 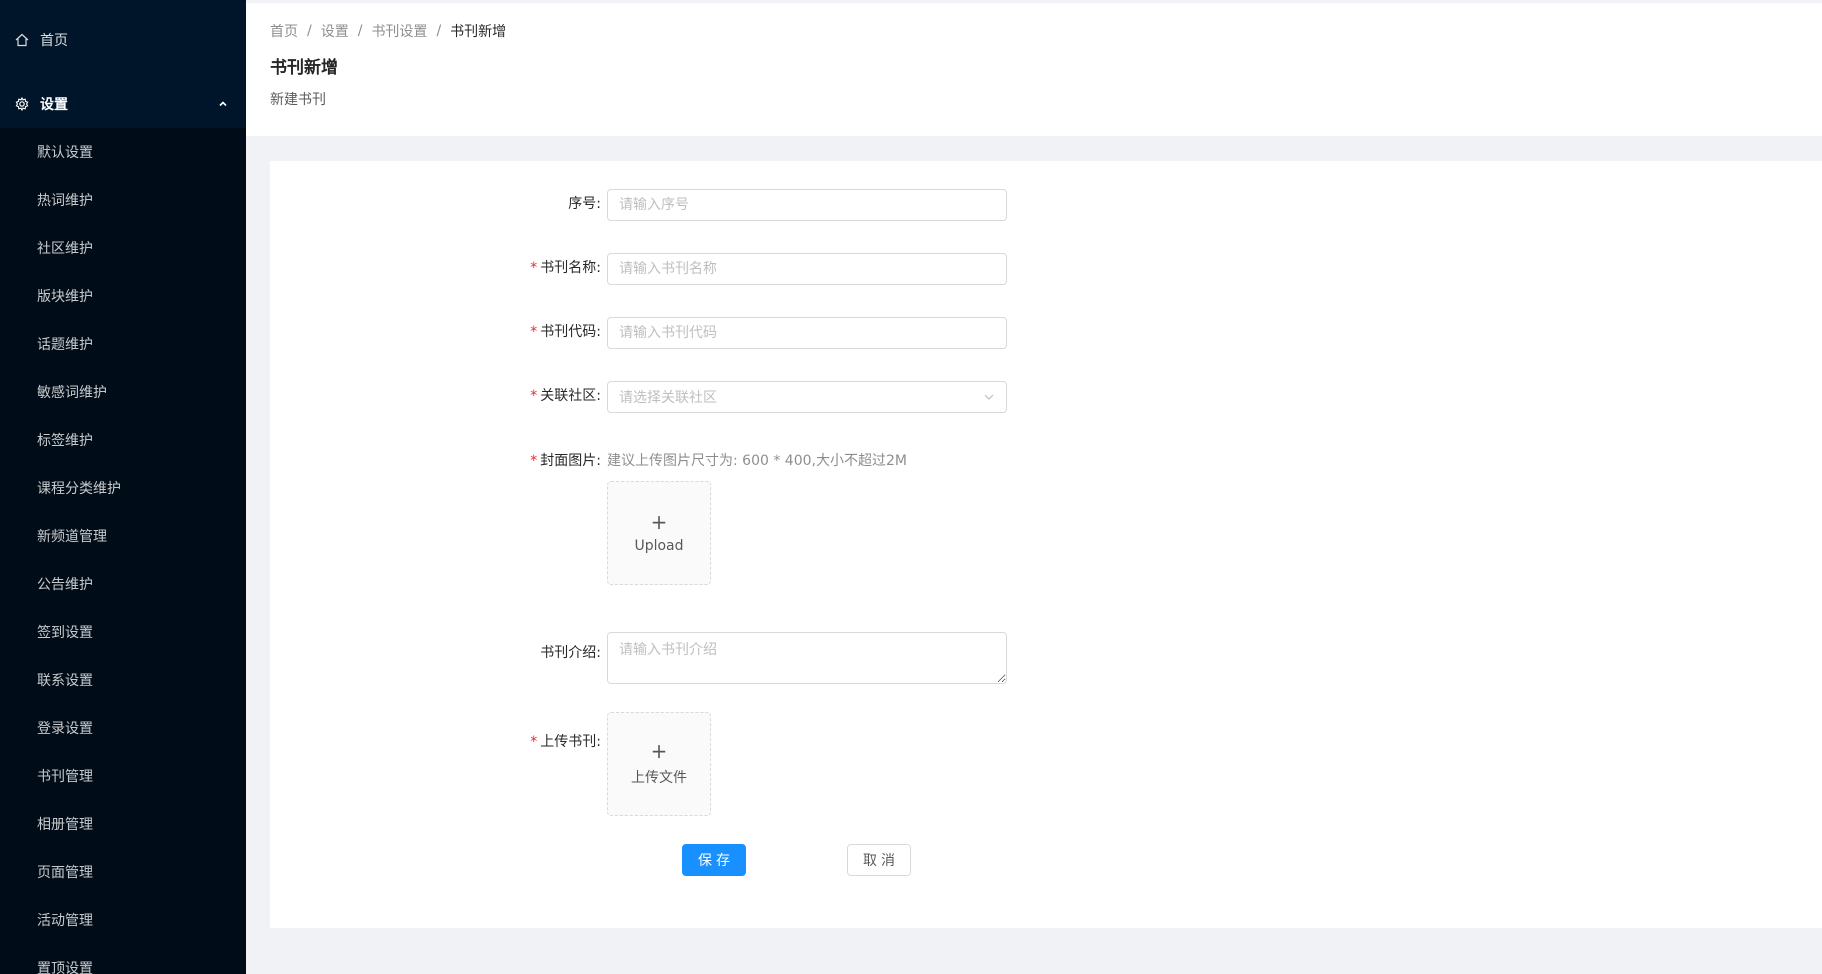 What do you see at coordinates (72, 537) in the screenshot?
I see `sidebar-item-label: 新频道管理` at bounding box center [72, 537].